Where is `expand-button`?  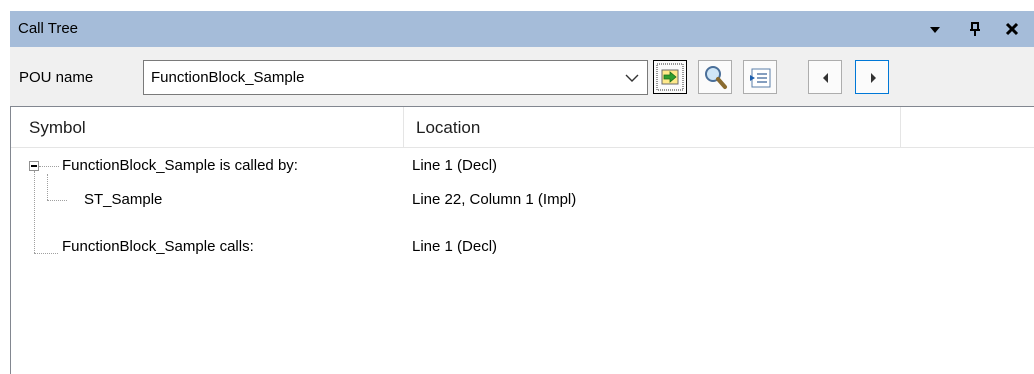 expand-button is located at coordinates (760, 77).